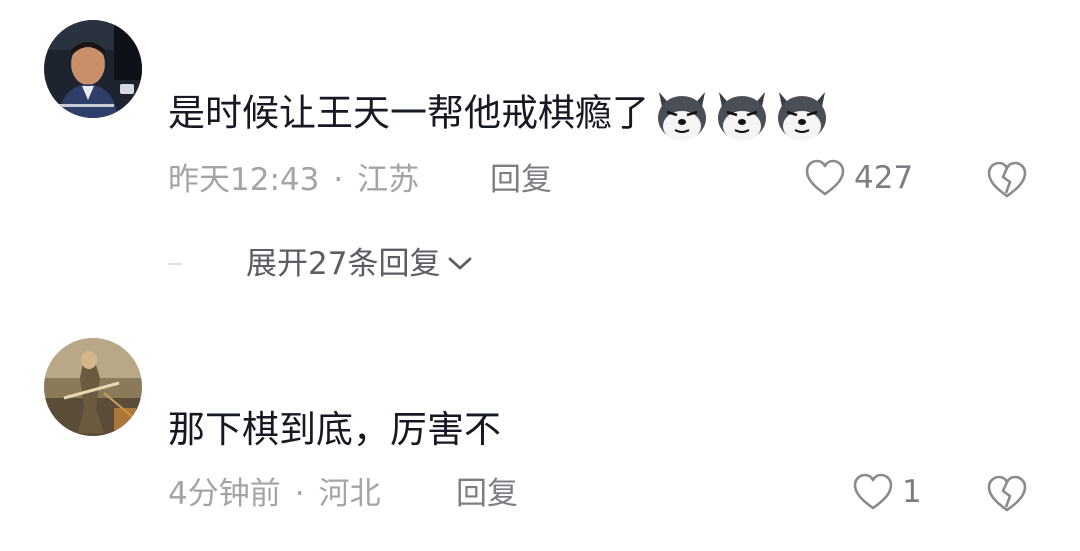 The height and width of the screenshot is (551, 1080). Describe the element at coordinates (224, 494) in the screenshot. I see `comment-time: 4分钟前` at that location.